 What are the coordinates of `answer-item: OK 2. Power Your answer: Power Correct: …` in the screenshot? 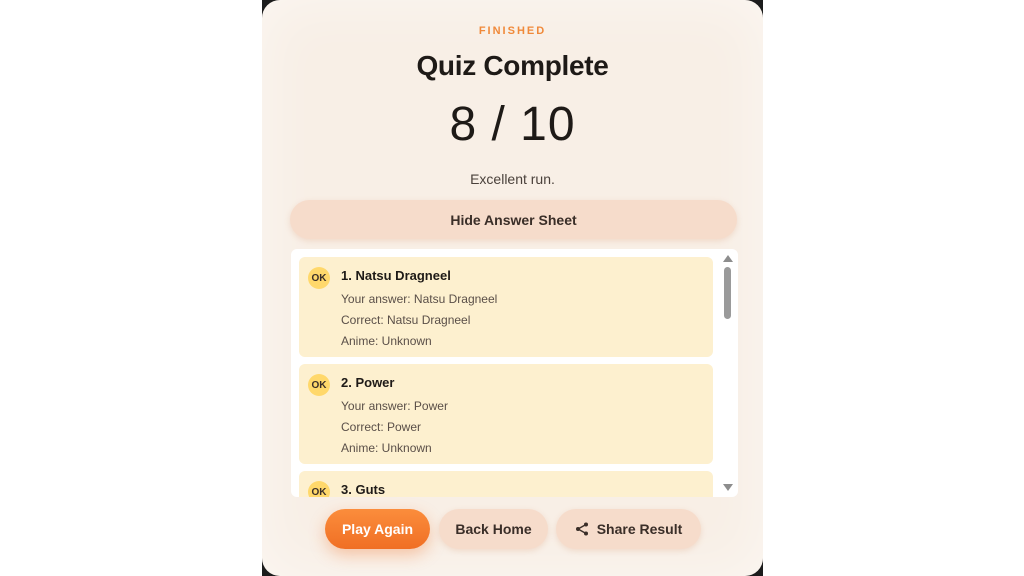 It's located at (506, 414).